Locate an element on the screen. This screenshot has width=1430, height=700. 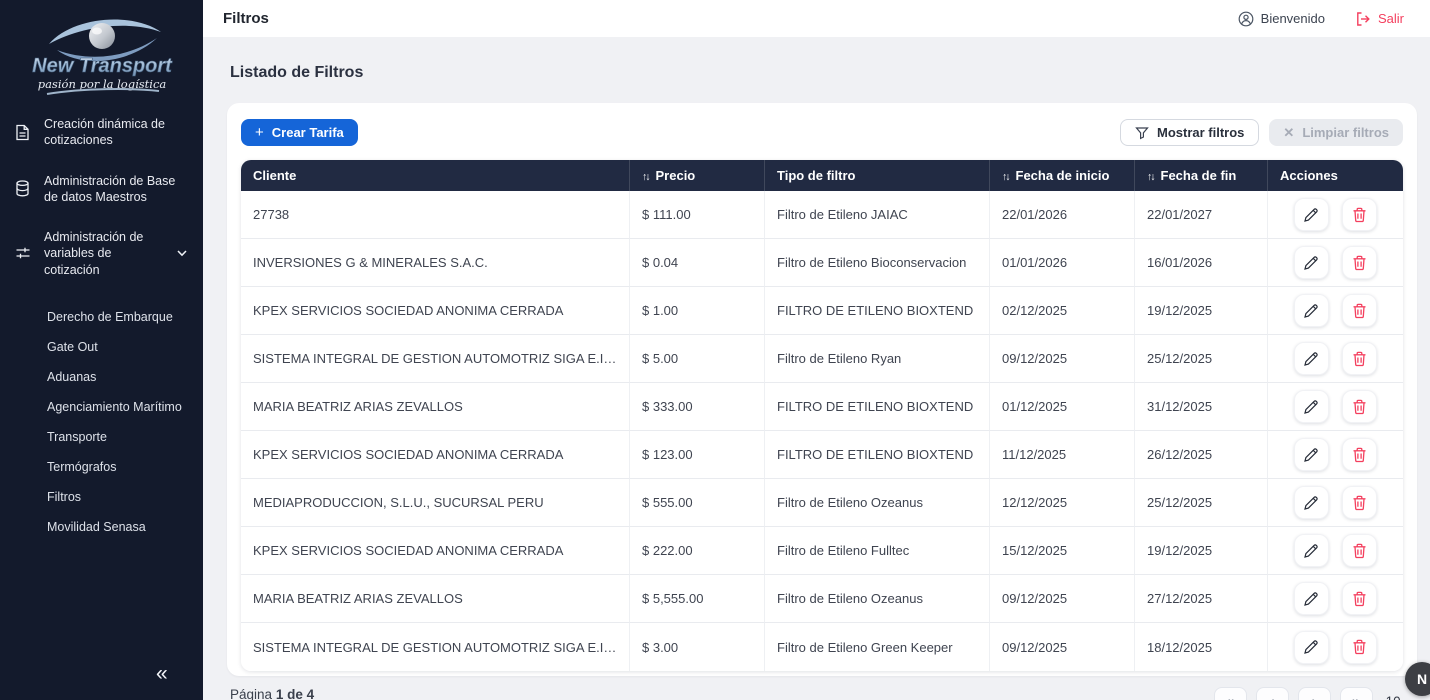
prev-page-button: ‹ is located at coordinates (1272, 693).